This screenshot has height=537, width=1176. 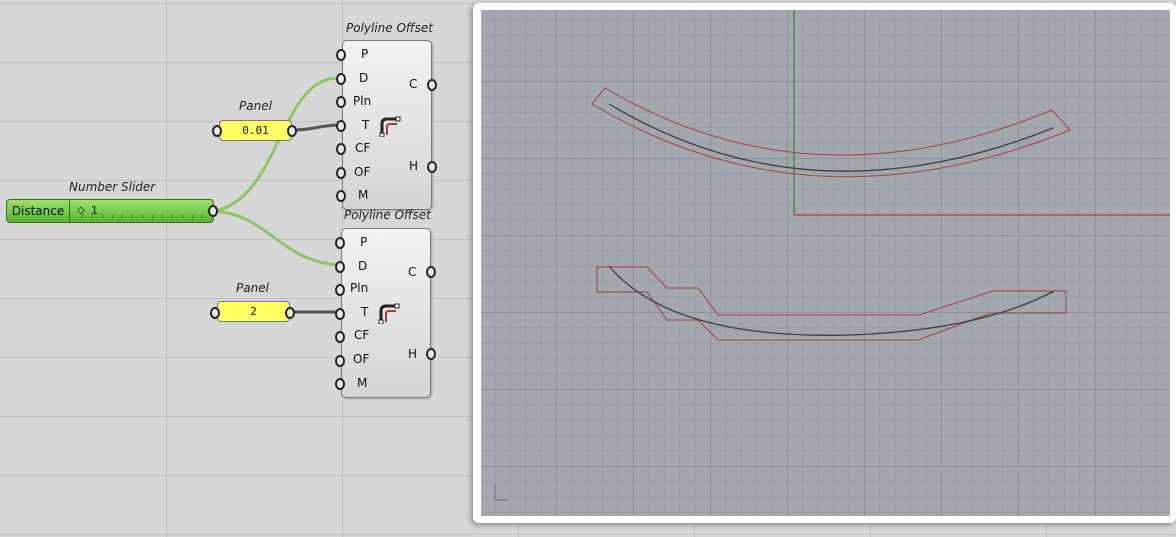 I want to click on wire-slider-to-bottom-d, so click(x=277, y=238).